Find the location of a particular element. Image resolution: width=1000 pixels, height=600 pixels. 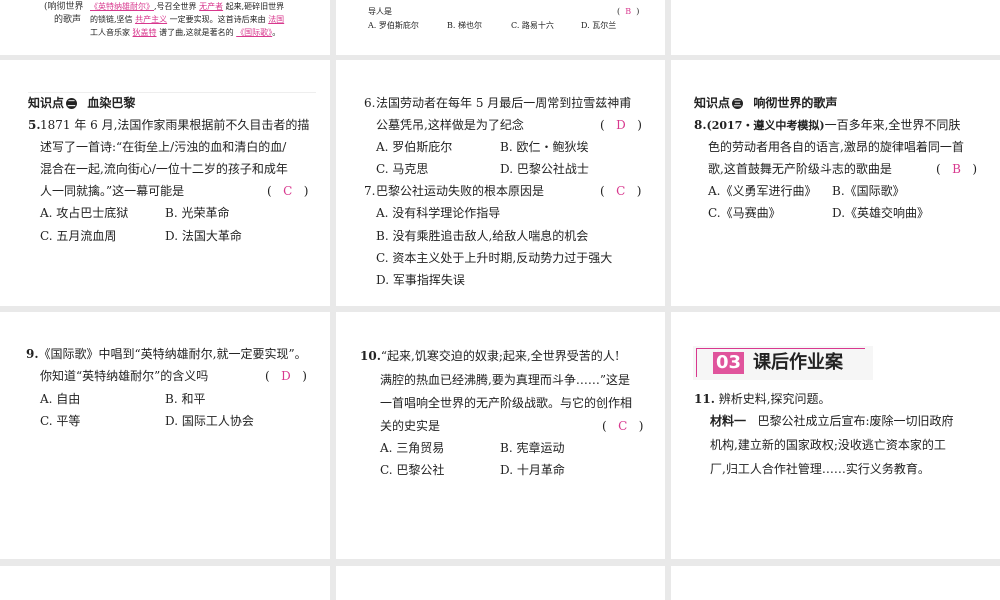

option: B. 光荣革命 is located at coordinates (197, 213).